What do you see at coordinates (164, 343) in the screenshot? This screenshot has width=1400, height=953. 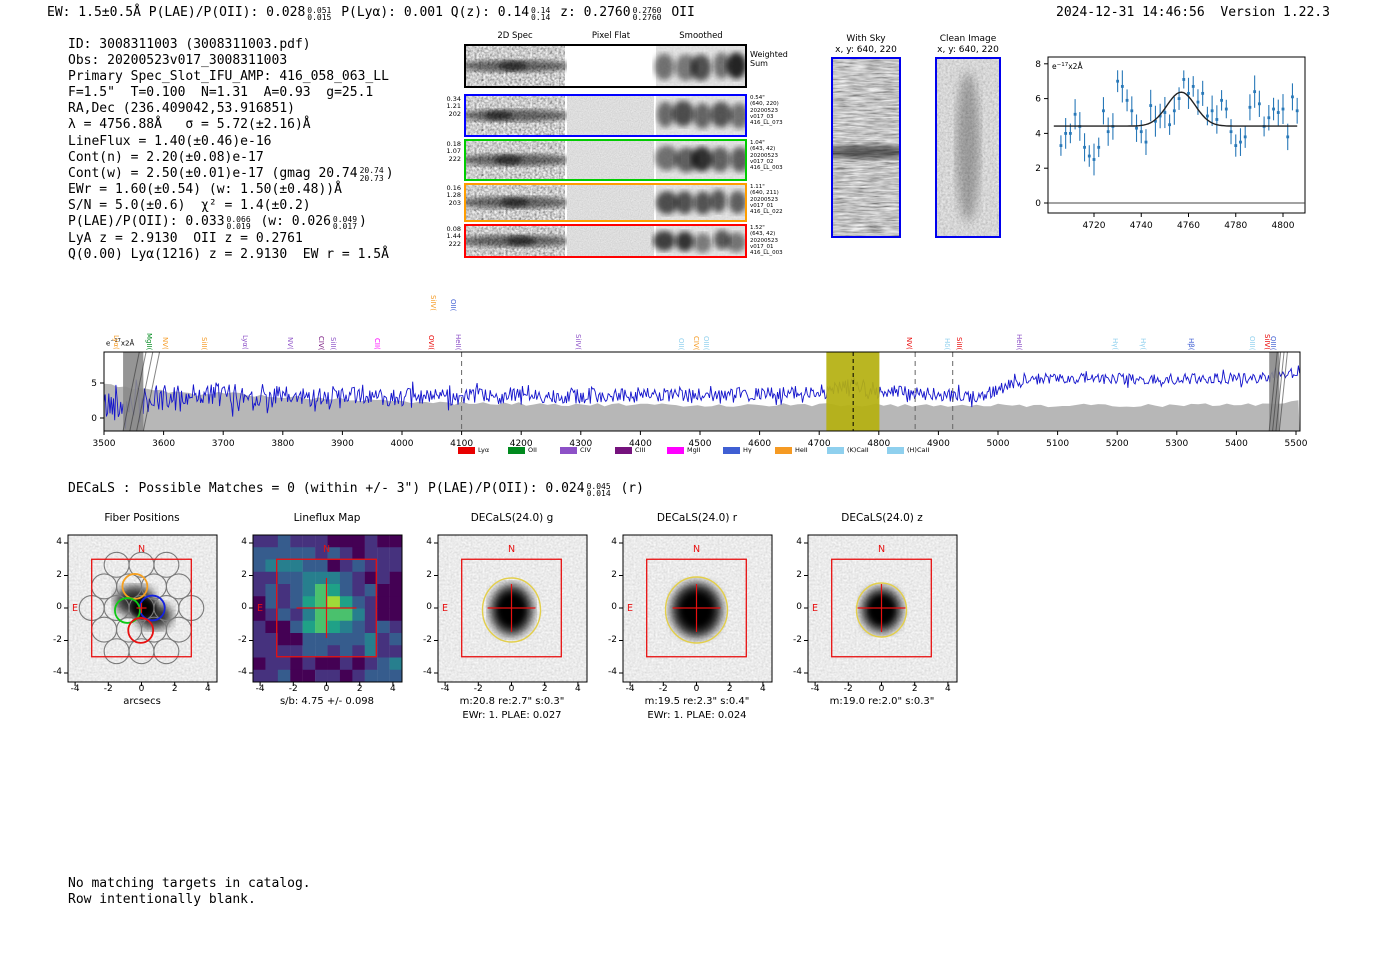 I see `emission-line-label: NV(` at bounding box center [164, 343].